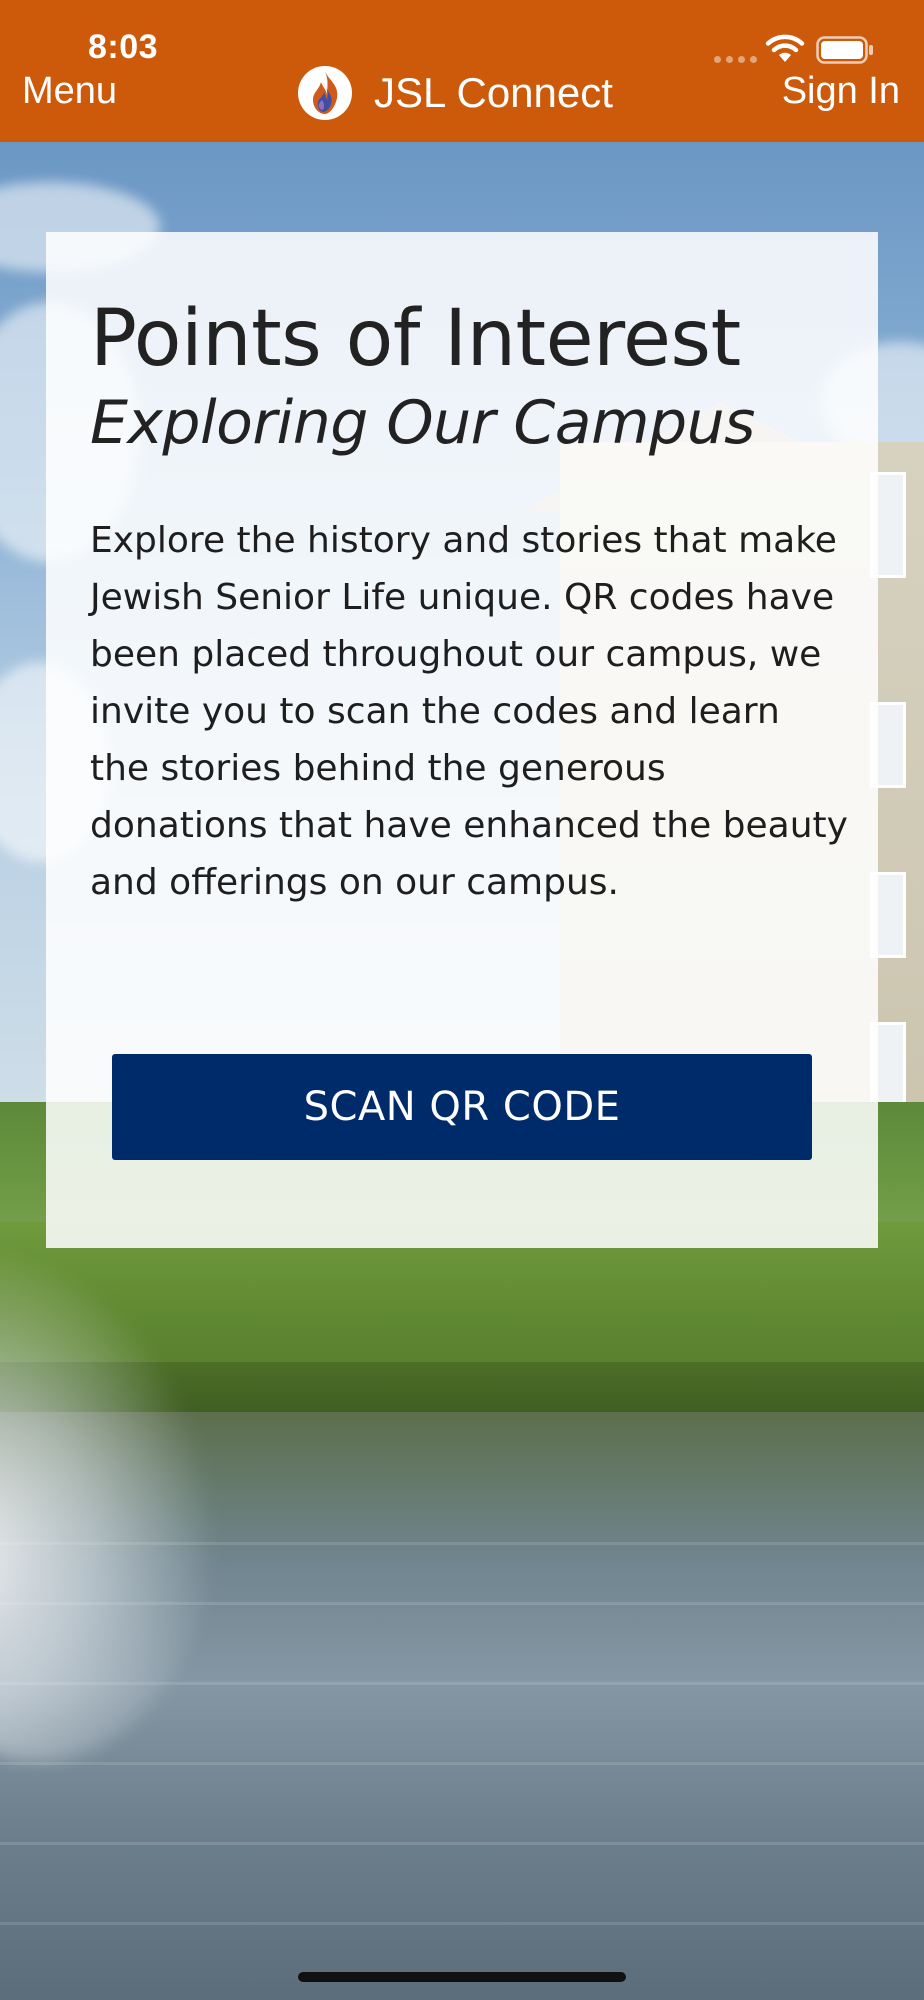  What do you see at coordinates (462, 1107) in the screenshot?
I see `scan-qr-code-button: SCAN QR CODE` at bounding box center [462, 1107].